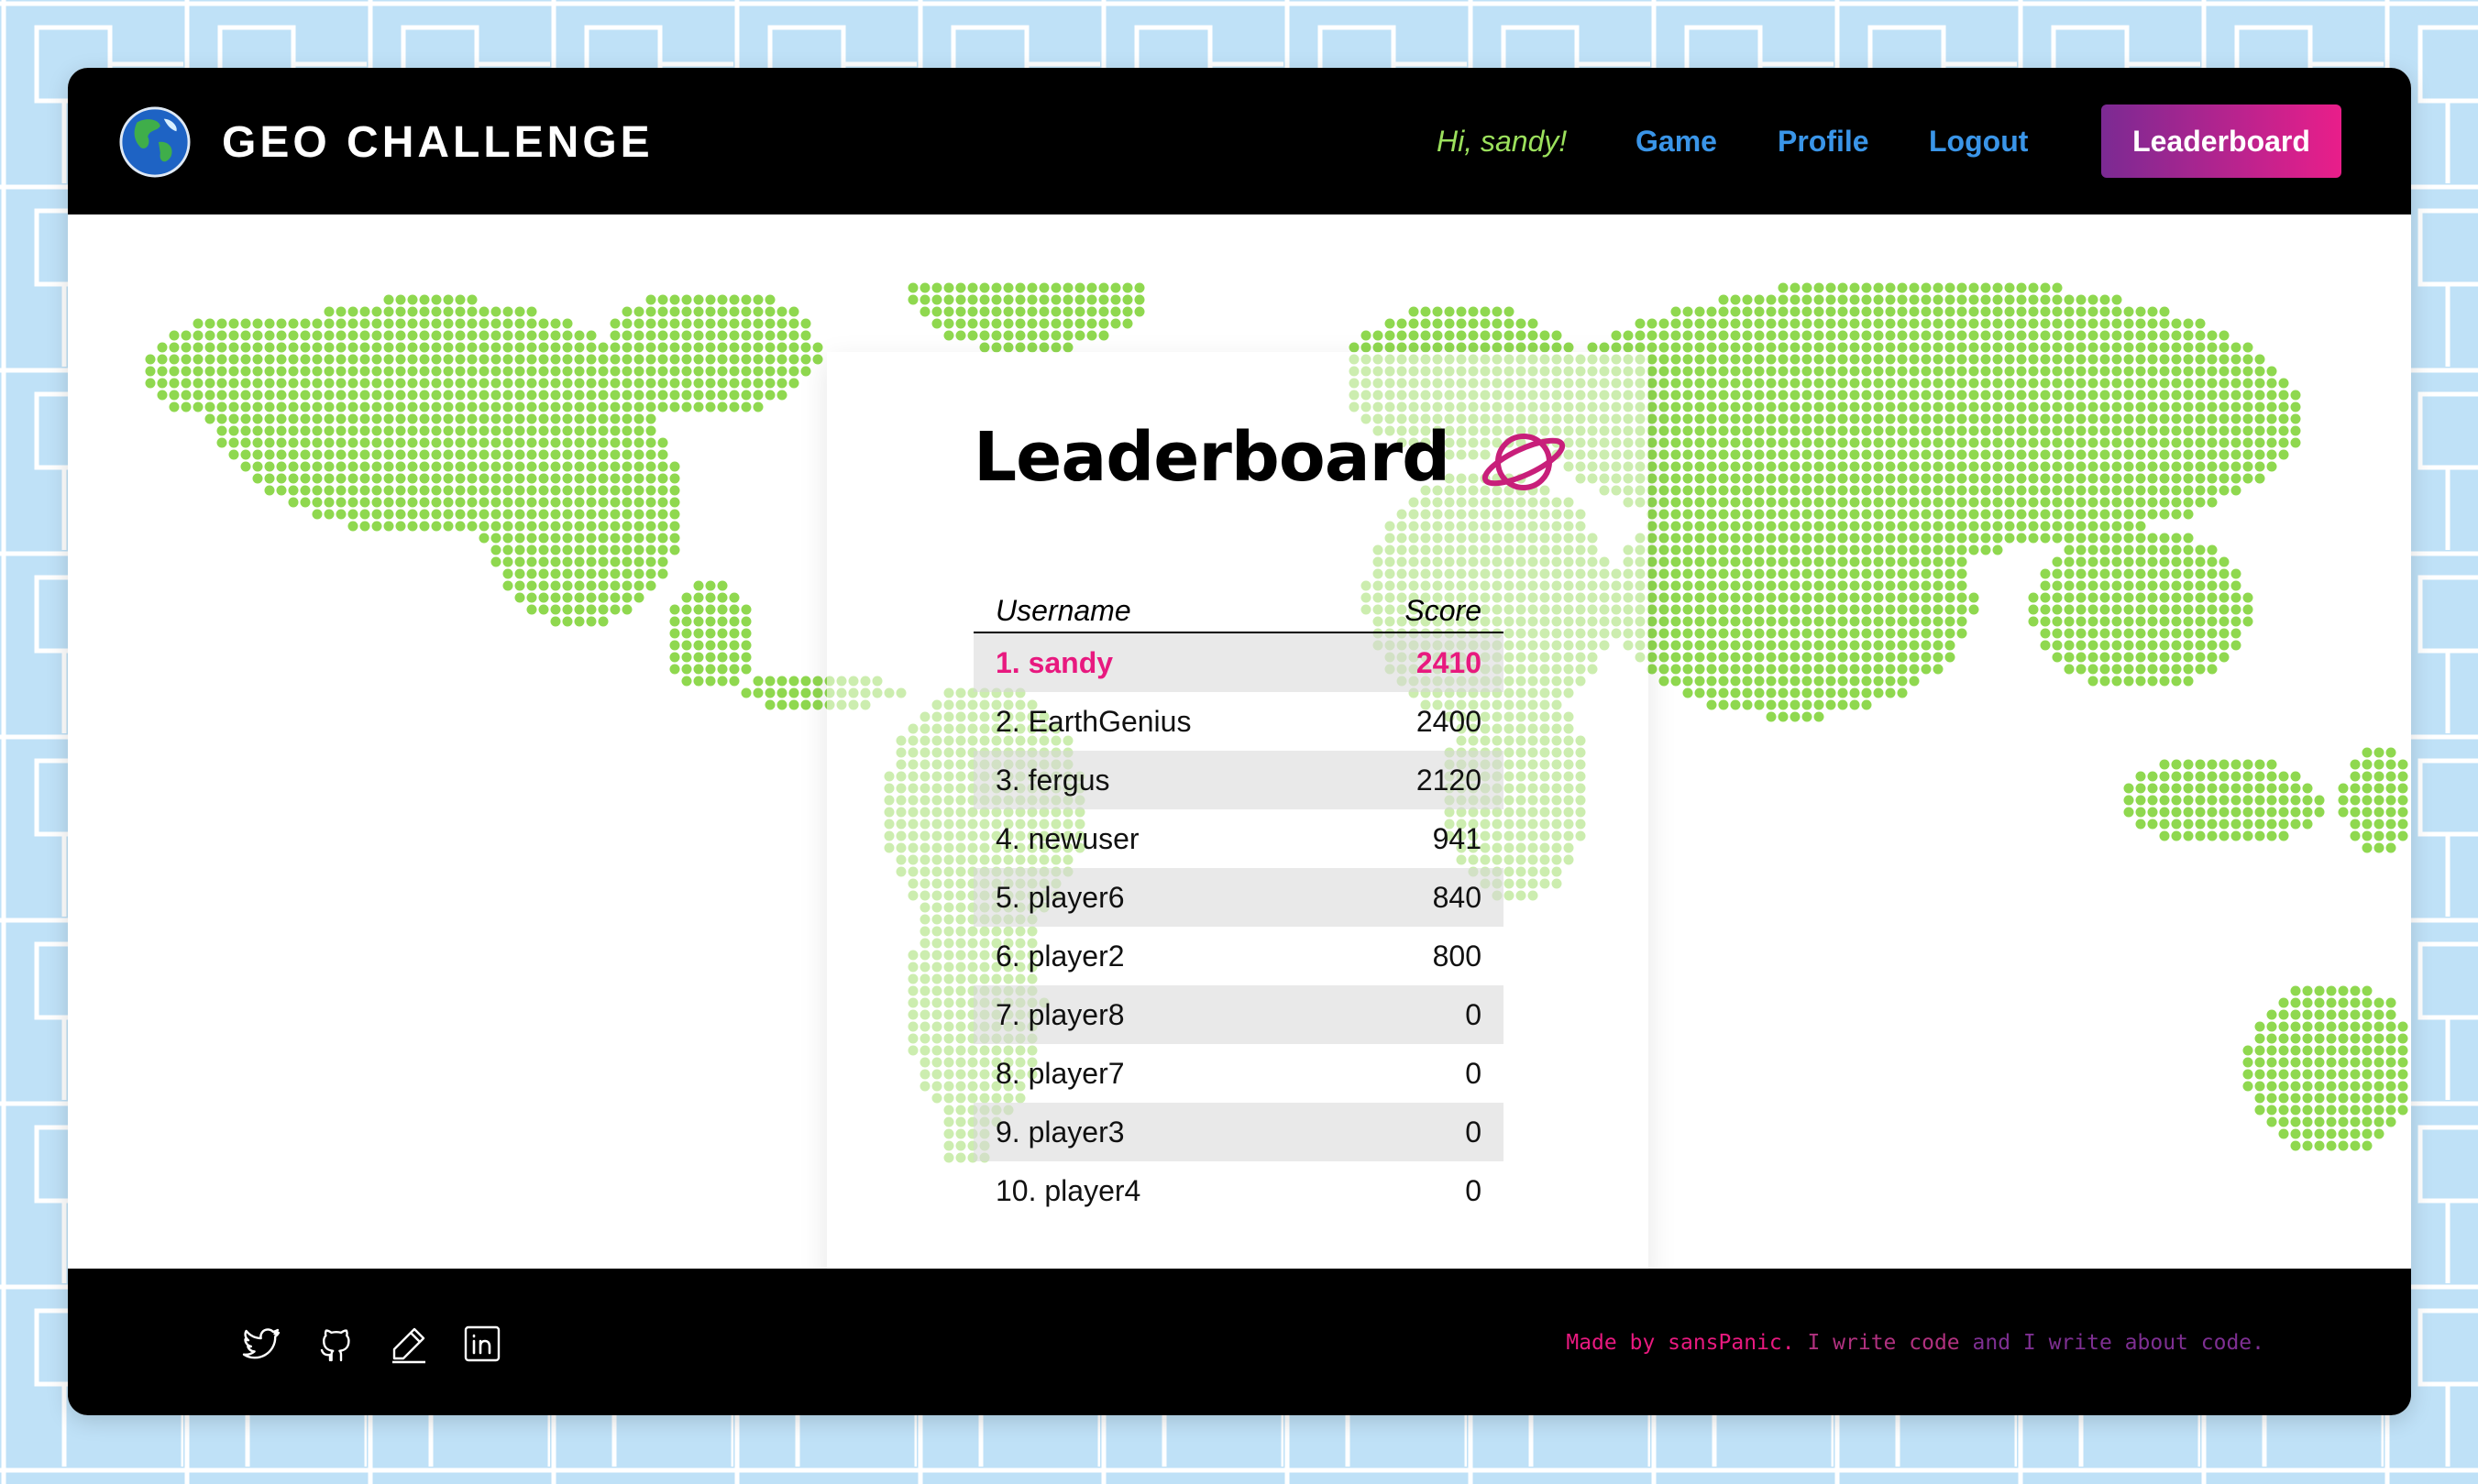 Image resolution: width=2478 pixels, height=1484 pixels. What do you see at coordinates (1068, 1190) in the screenshot?
I see `row-username: 10. player4` at bounding box center [1068, 1190].